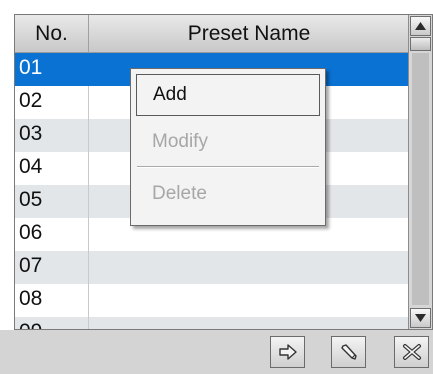  What do you see at coordinates (52, 300) in the screenshot?
I see `row-number: 08` at bounding box center [52, 300].